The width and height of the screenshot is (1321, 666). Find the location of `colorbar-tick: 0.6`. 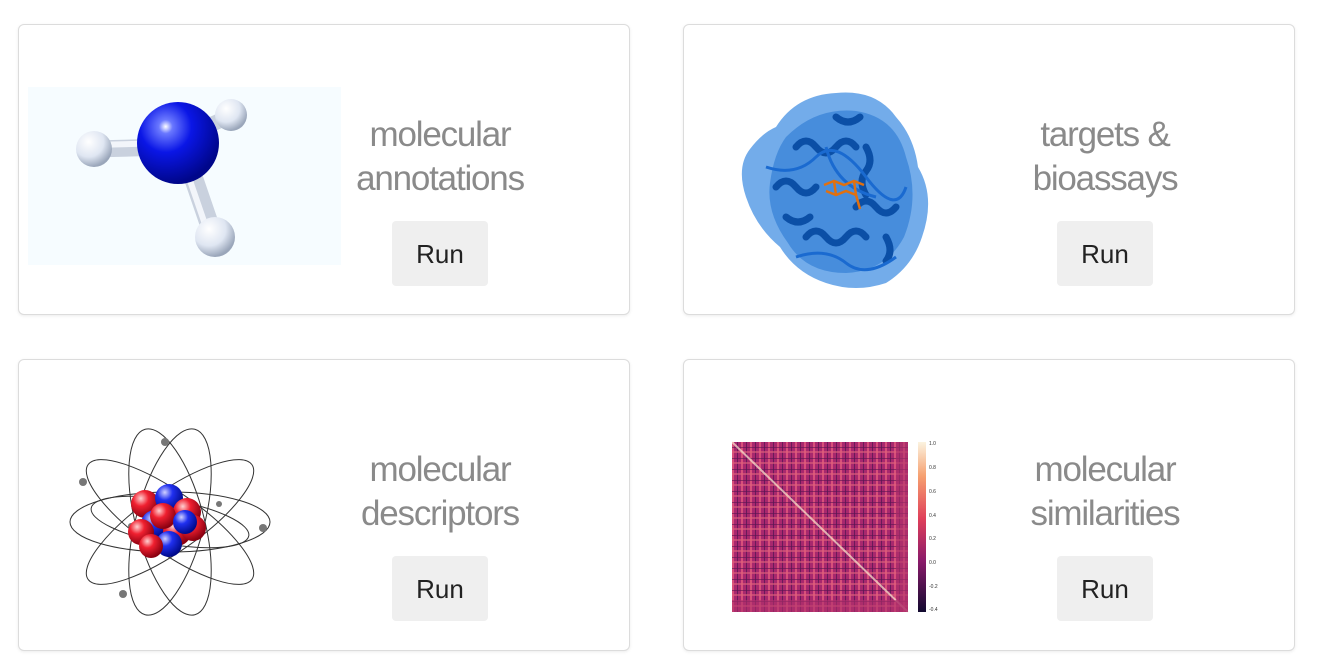

colorbar-tick: 0.6 is located at coordinates (932, 492).